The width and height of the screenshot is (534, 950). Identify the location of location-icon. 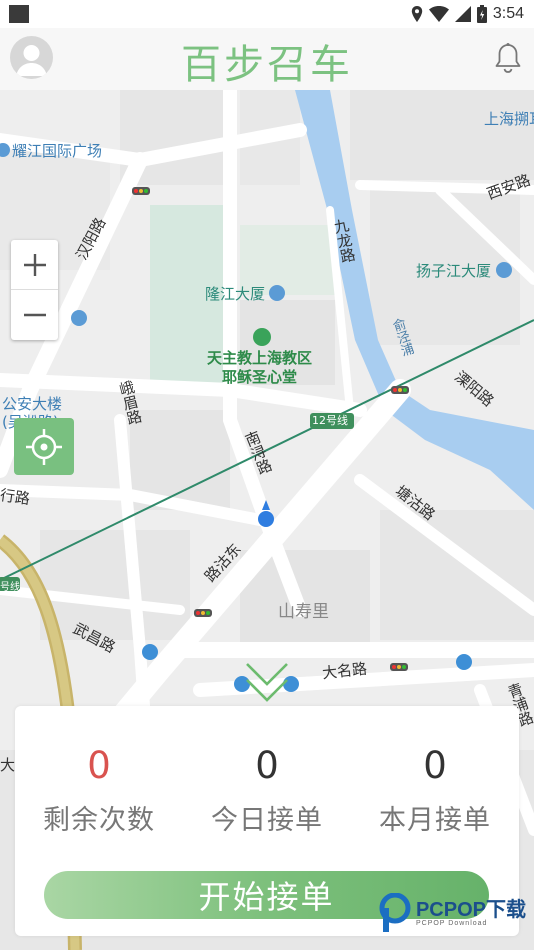
(417, 14).